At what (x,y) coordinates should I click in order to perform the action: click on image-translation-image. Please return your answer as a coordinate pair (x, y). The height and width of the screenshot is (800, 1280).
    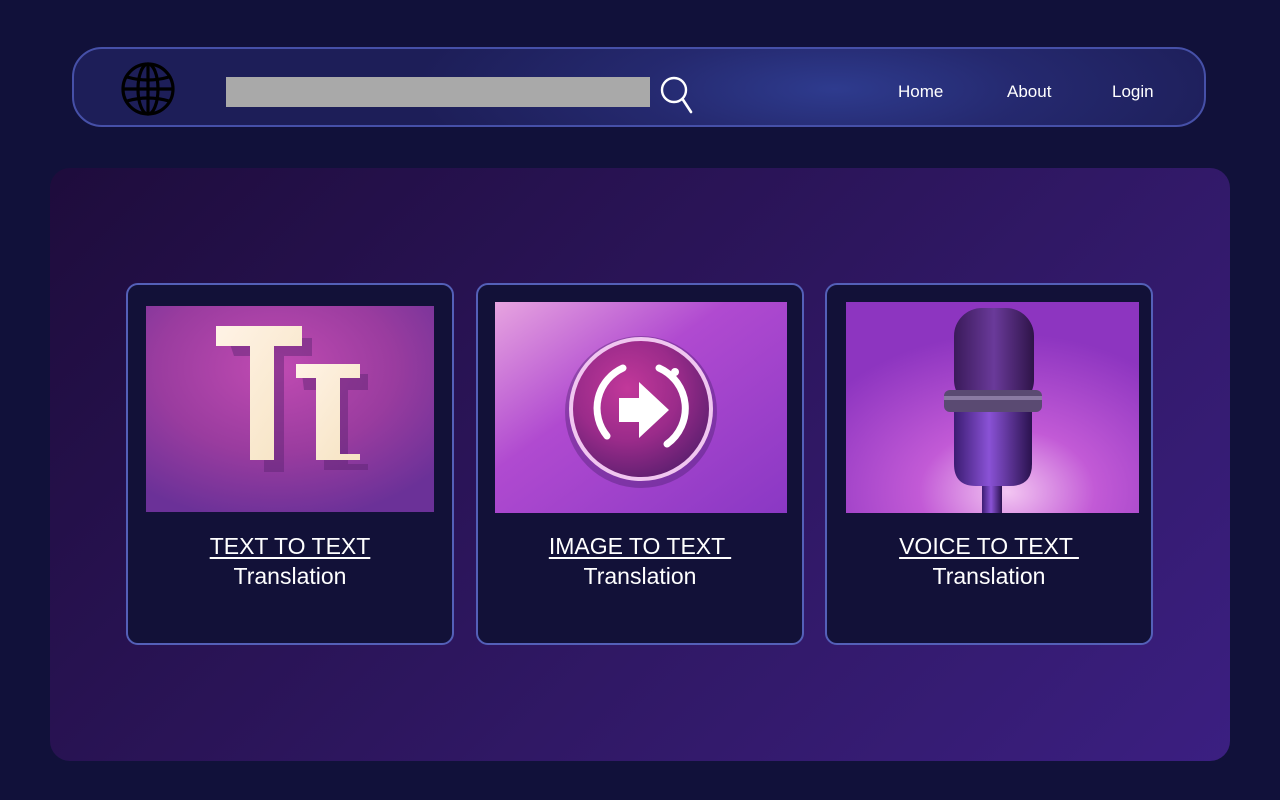
    Looking at the image, I should click on (641, 407).